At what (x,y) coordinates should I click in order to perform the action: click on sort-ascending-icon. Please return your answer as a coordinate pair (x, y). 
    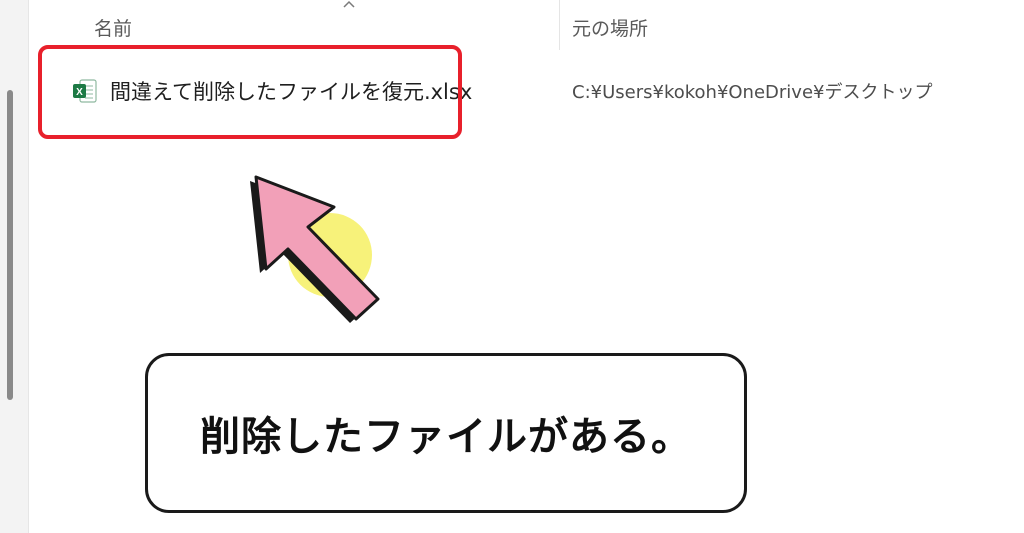
    Looking at the image, I should click on (349, 6).